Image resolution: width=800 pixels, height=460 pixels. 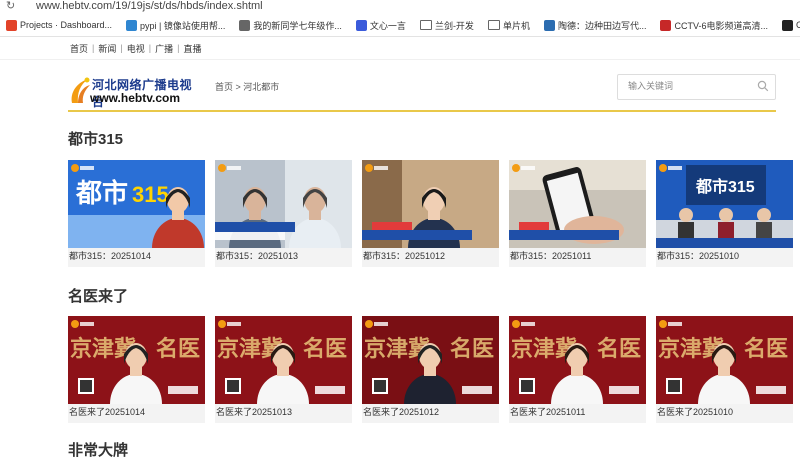 What do you see at coordinates (192, 48) in the screenshot?
I see `nav-link: 直播` at bounding box center [192, 48].